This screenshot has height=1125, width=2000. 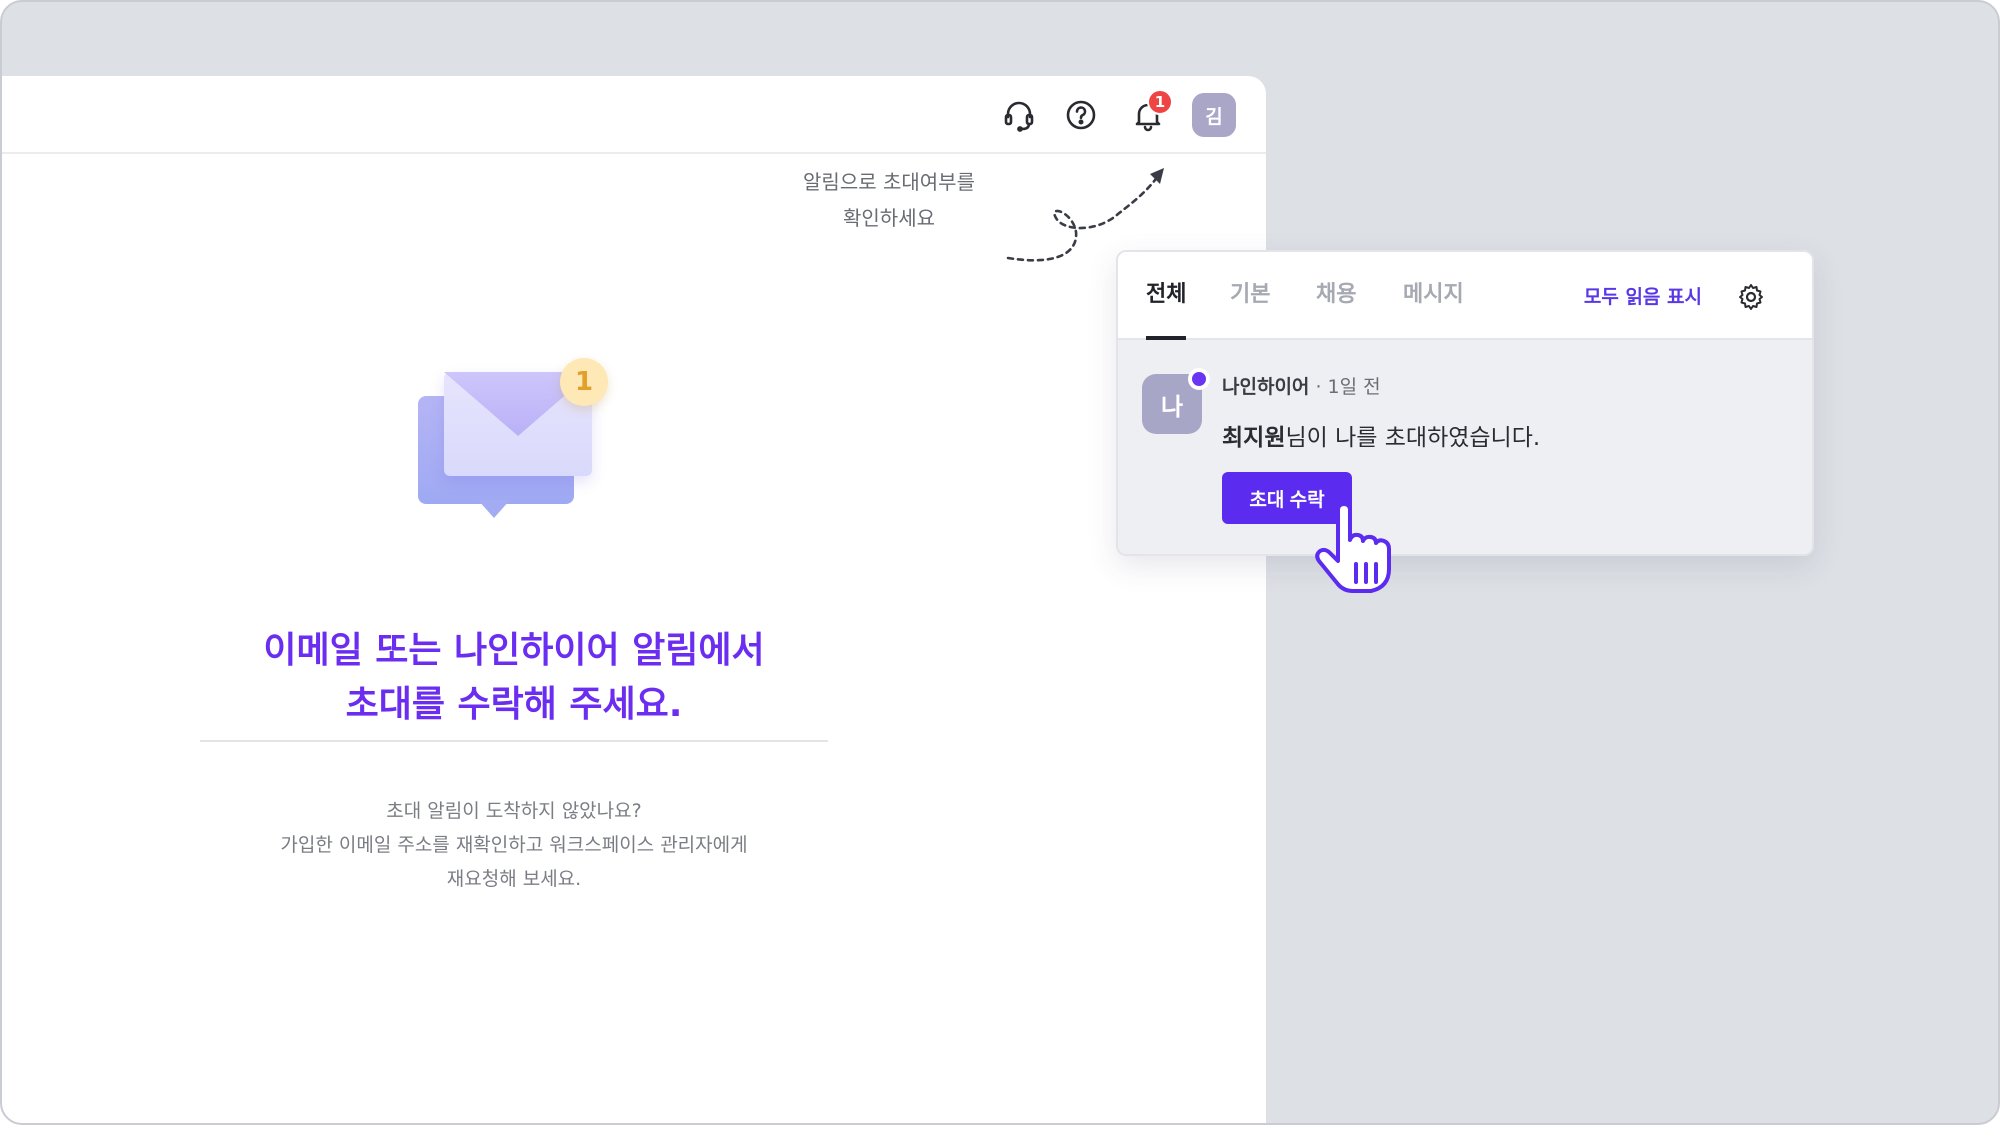 I want to click on chat-bubble-tail, so click(x=494, y=509).